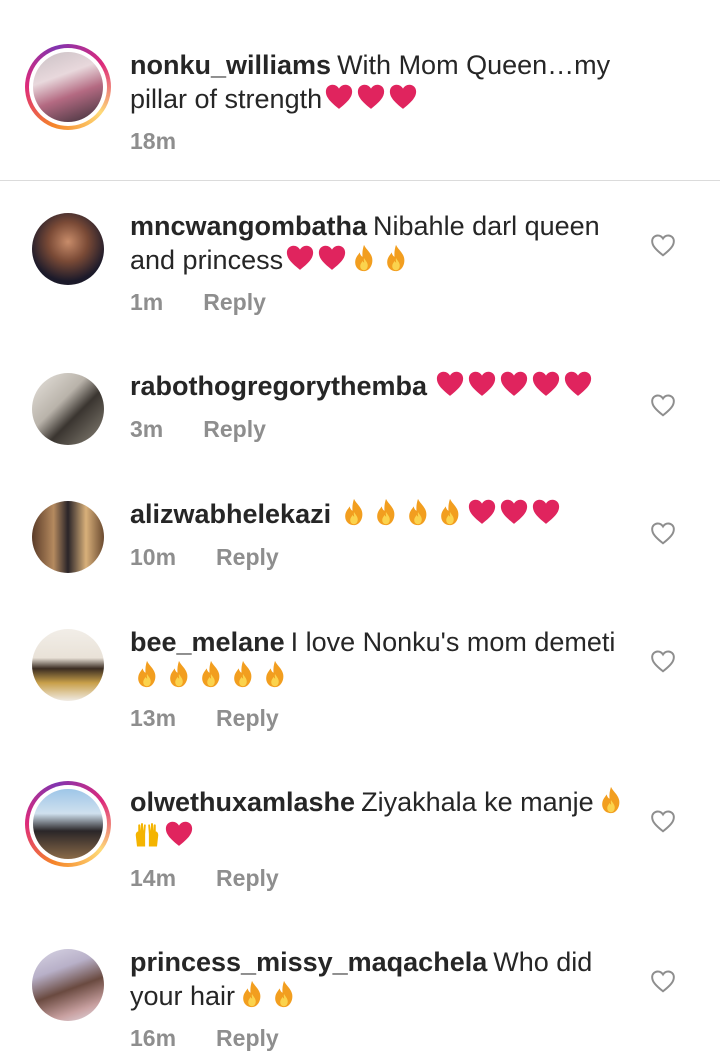 The image size is (720, 1054). Describe the element at coordinates (242, 802) in the screenshot. I see `comment-username: olwethuxamlashe` at that location.